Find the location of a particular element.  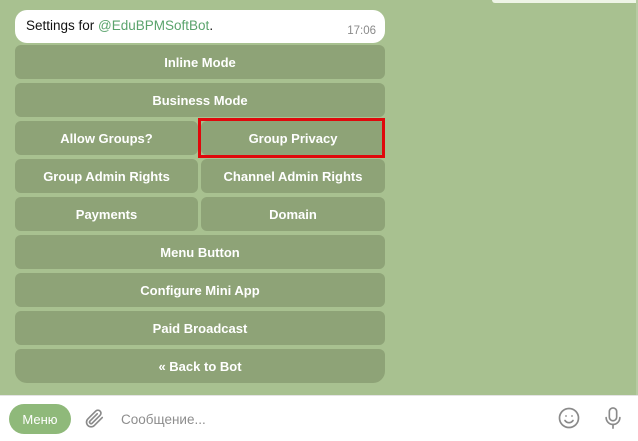

domain-button: Domain is located at coordinates (293, 214).